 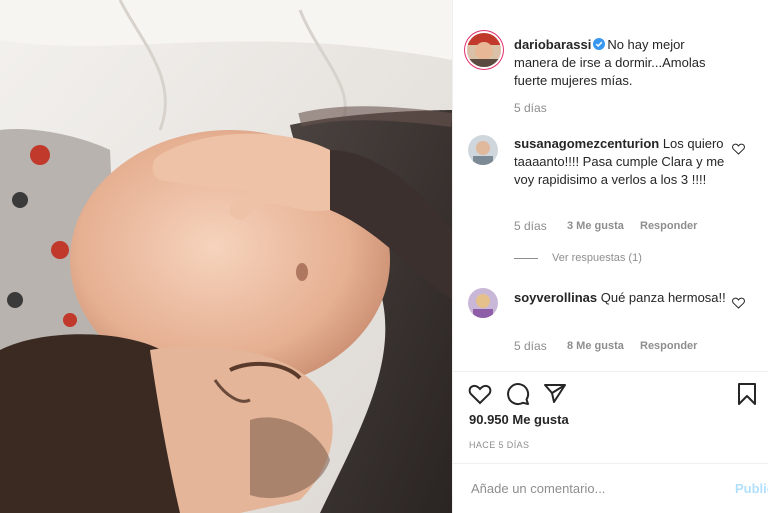 I want to click on add-comment-input, so click(x=586, y=488).